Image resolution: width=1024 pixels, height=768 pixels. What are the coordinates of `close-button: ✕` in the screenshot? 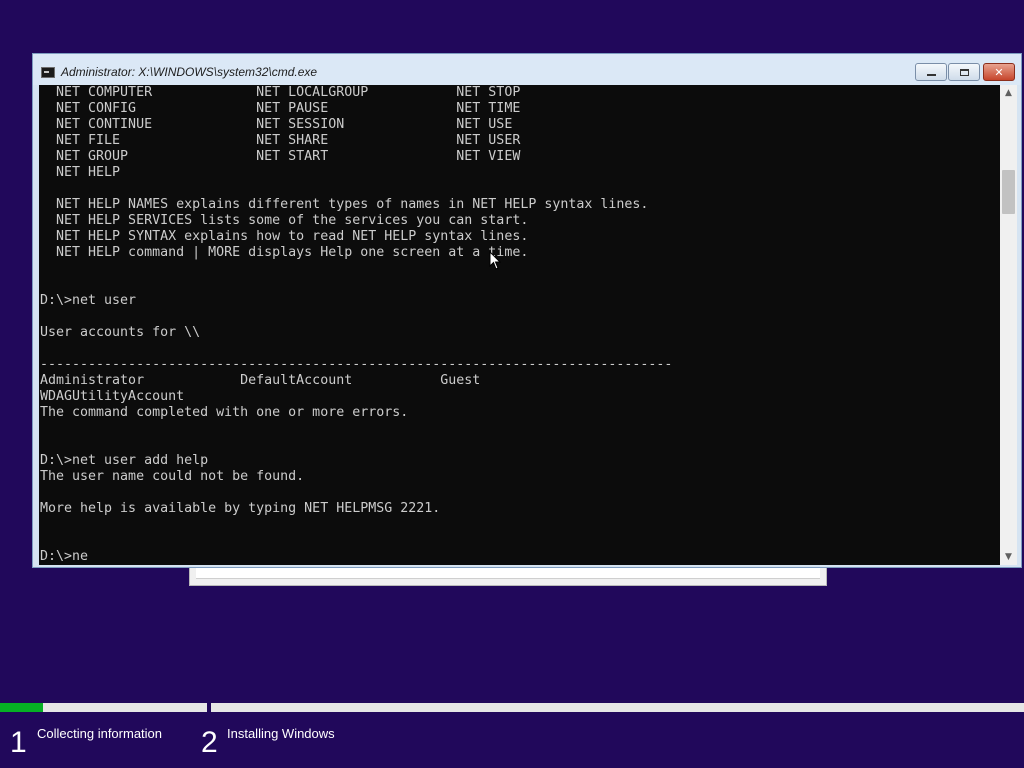 It's located at (999, 72).